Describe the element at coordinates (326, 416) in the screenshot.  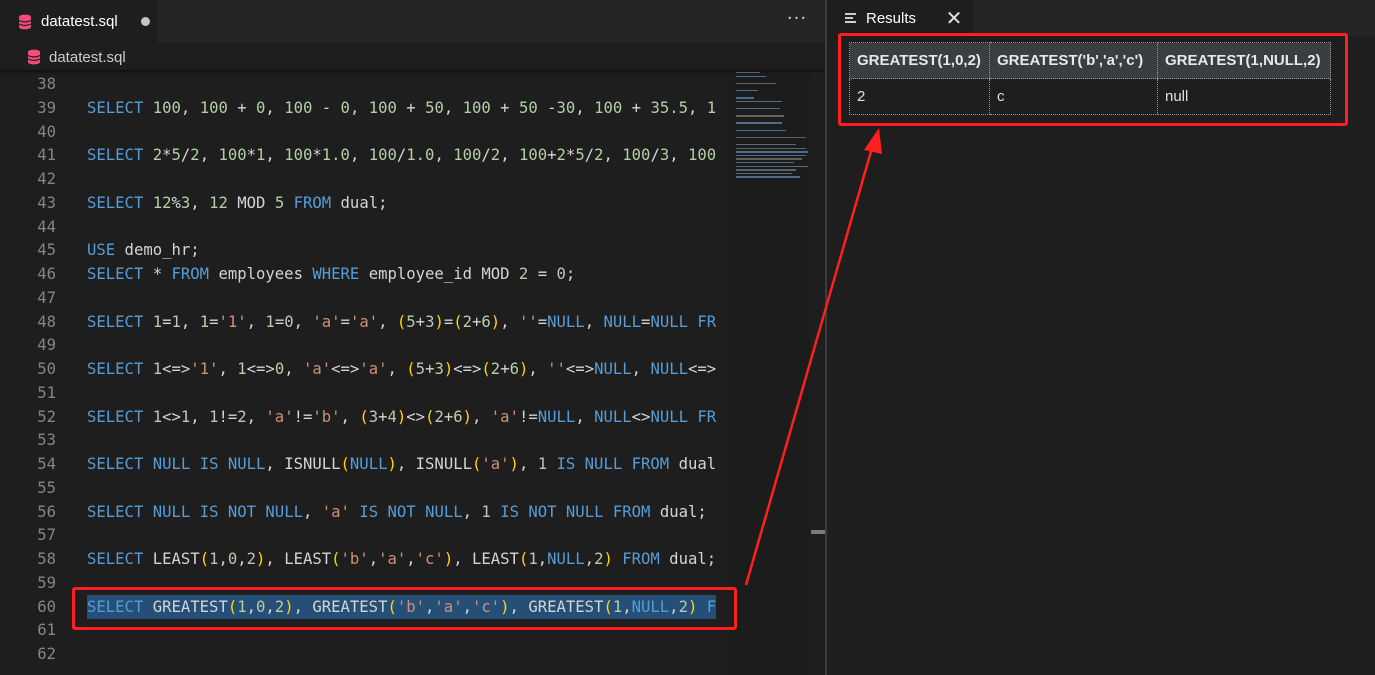
I see `code-token: 'b'` at that location.